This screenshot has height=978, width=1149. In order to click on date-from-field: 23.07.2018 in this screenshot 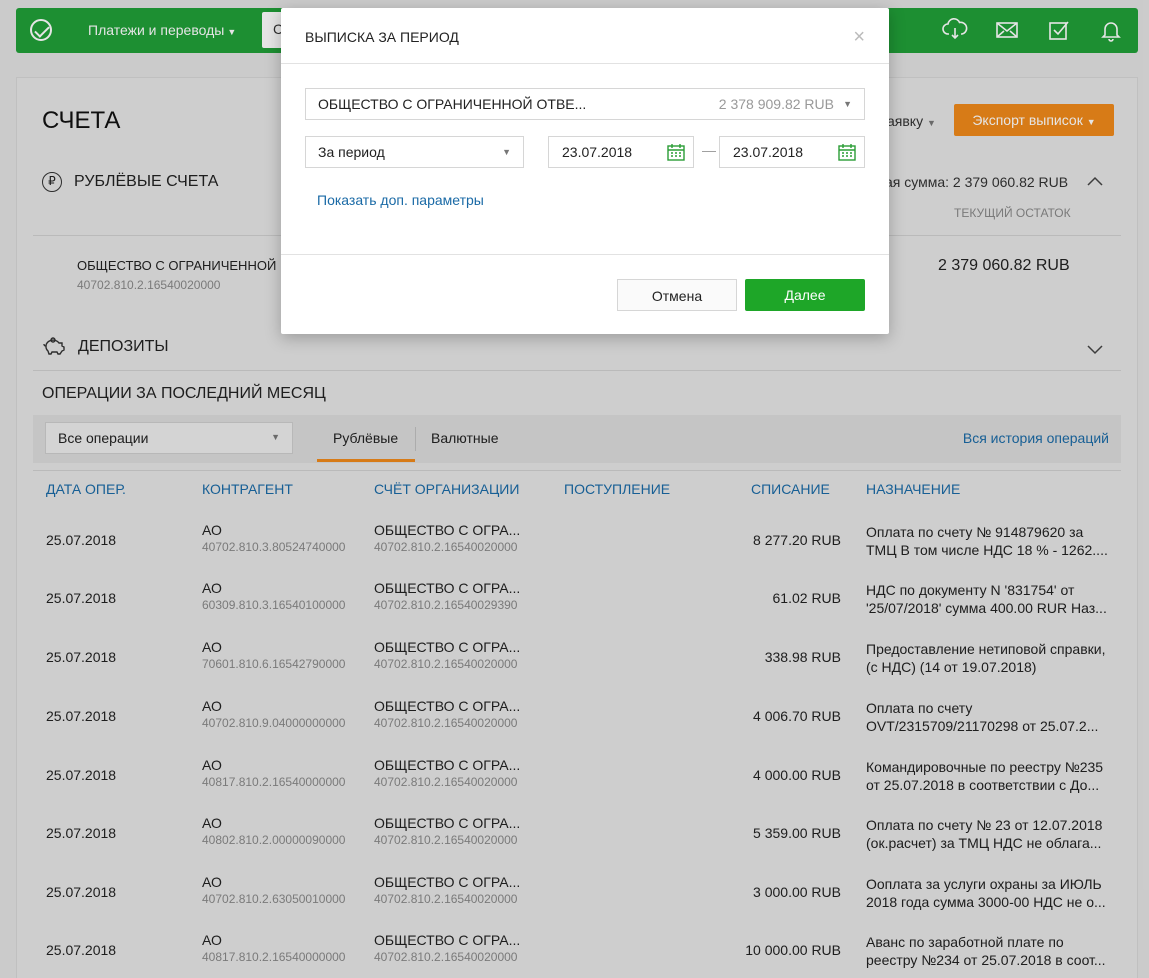, I will do `click(621, 152)`.